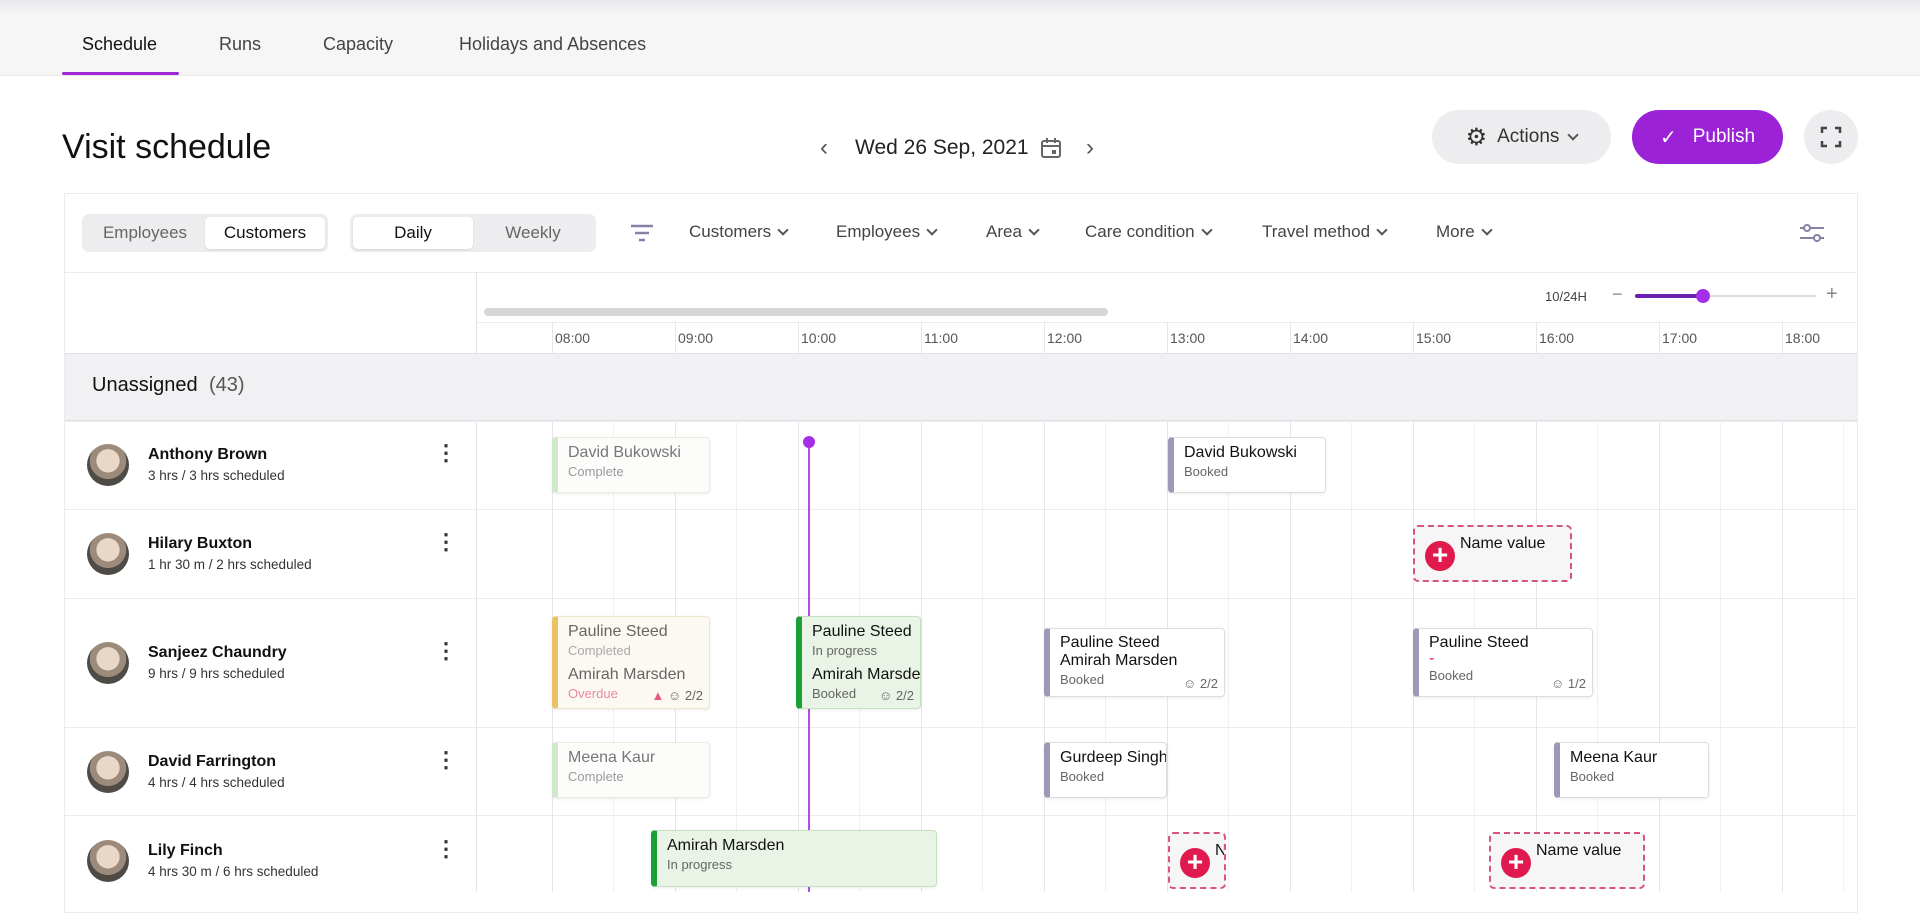 The width and height of the screenshot is (1920, 913). I want to click on visit-card: David Bukowski Booked, so click(1247, 465).